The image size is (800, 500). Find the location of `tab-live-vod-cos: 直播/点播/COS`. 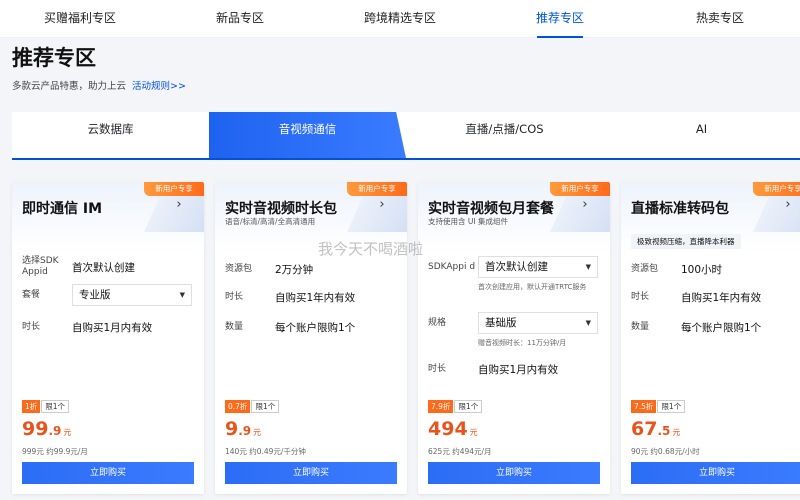

tab-live-vod-cos: 直播/点播/COS is located at coordinates (504, 135).